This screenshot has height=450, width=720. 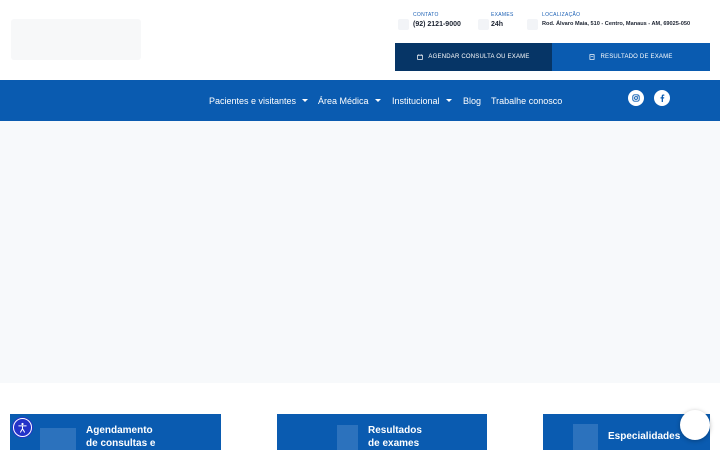 I want to click on nav-item-label: Blog, so click(x=472, y=100).